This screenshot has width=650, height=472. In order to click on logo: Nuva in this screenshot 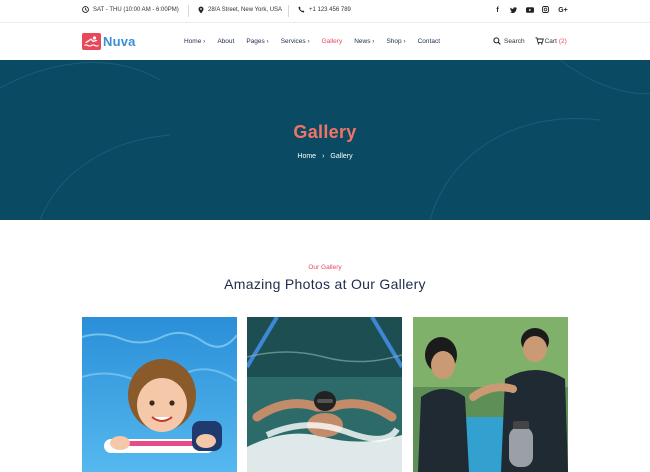, I will do `click(109, 41)`.